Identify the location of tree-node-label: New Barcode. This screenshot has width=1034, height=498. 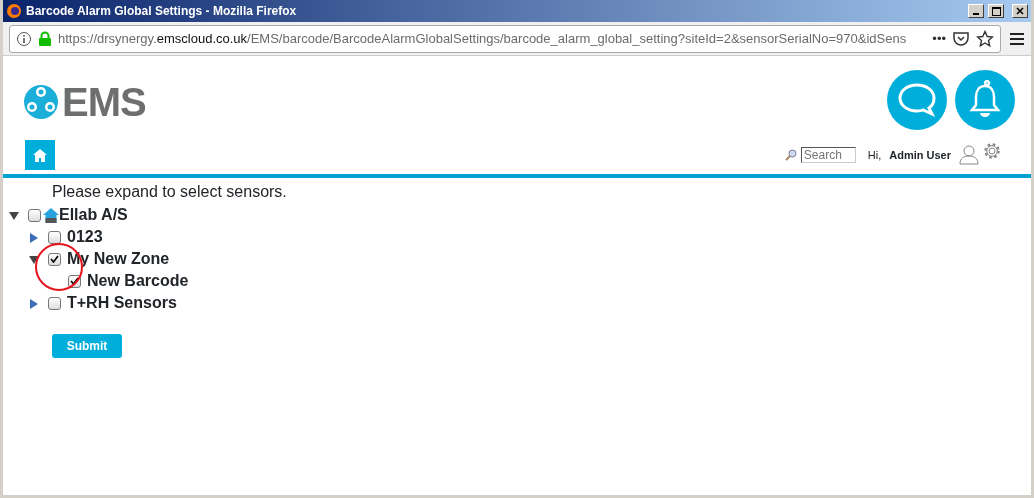
(138, 281).